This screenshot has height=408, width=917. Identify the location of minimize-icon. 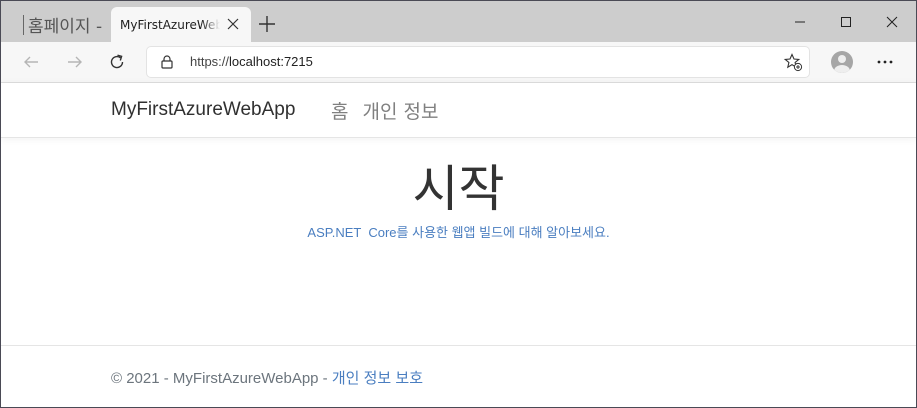
(800, 22).